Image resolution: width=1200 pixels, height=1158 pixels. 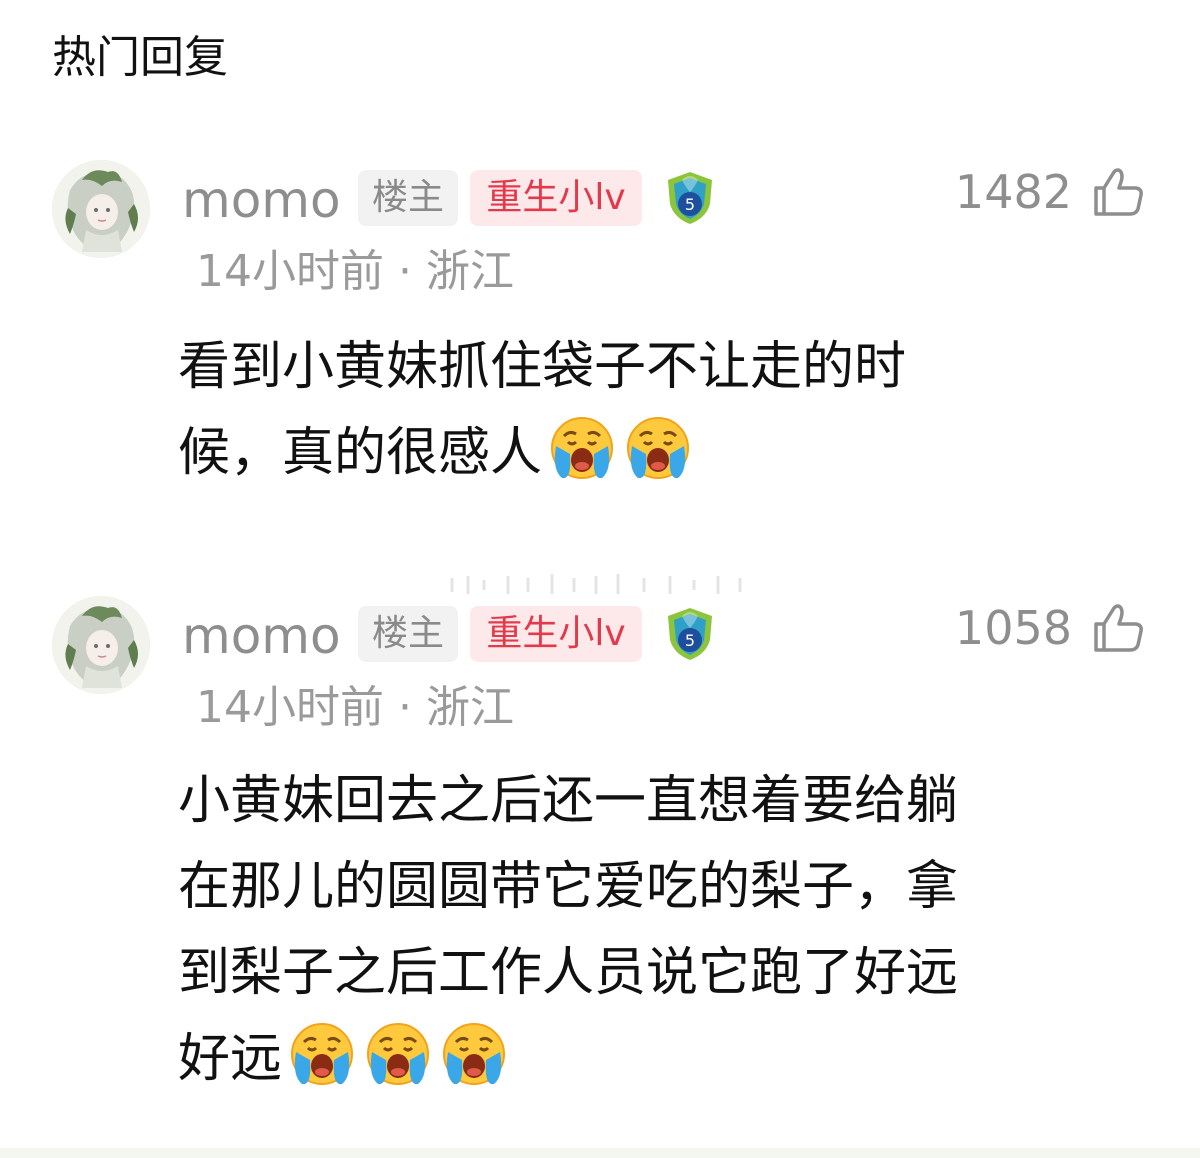 I want to click on comment-text-line: 看到小黄妹抓住袋子不让走的时, so click(x=542, y=367).